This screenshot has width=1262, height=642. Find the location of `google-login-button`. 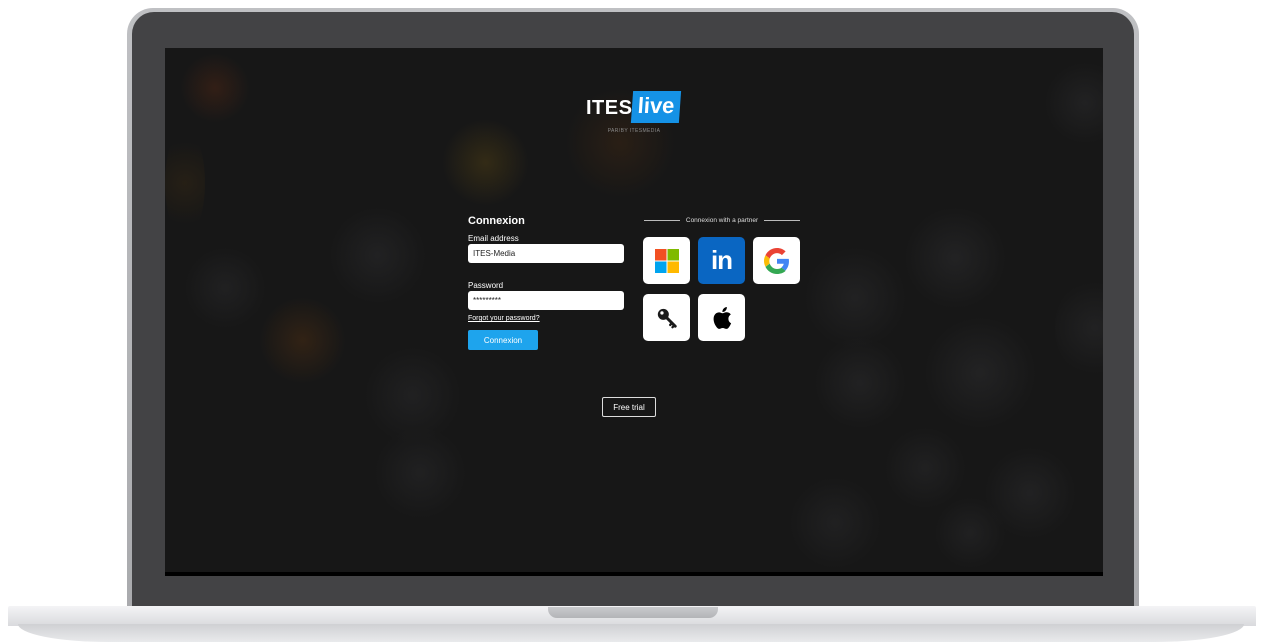

google-login-button is located at coordinates (776, 260).